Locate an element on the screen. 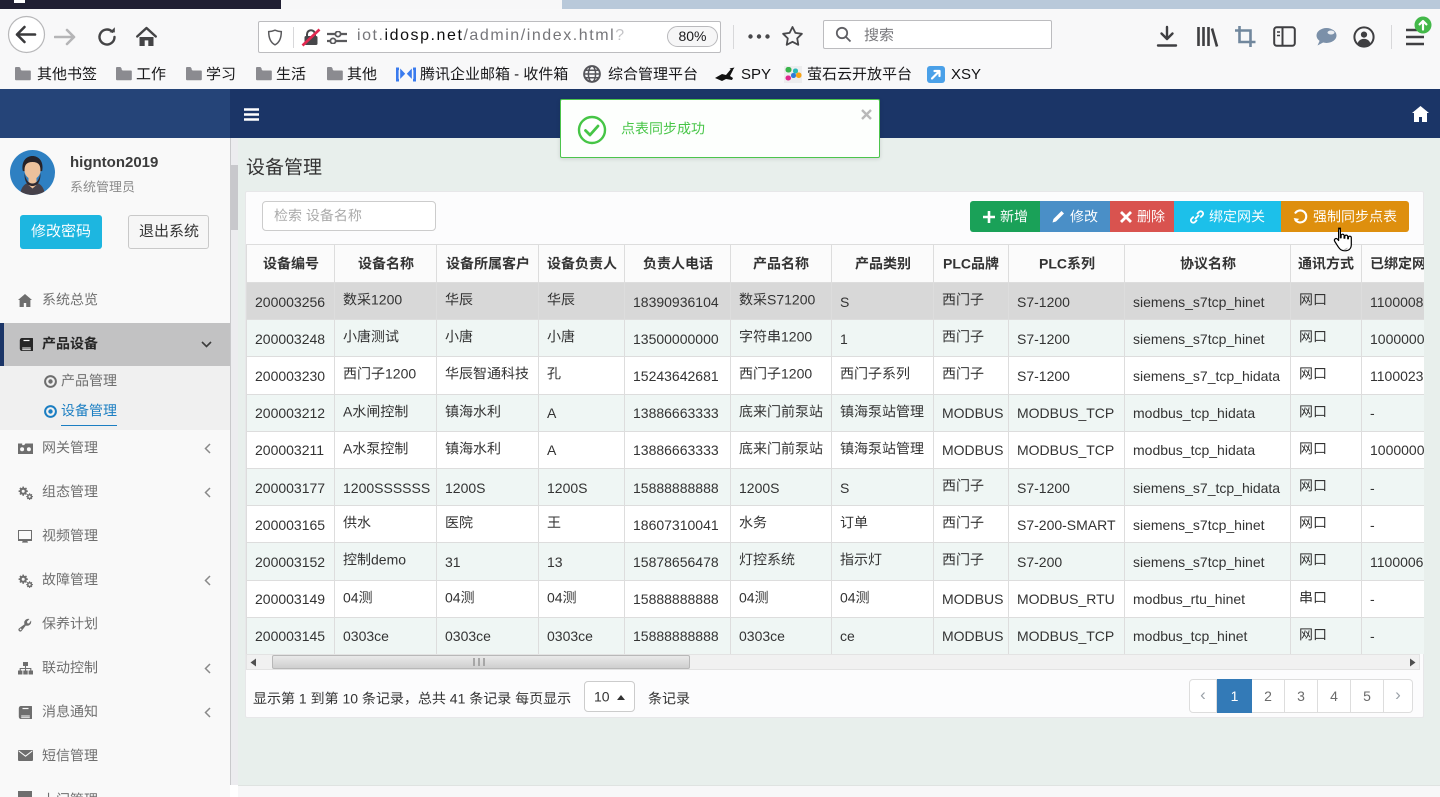 This screenshot has width=1440, height=797. svg-text: 41 is located at coordinates (457, 698).